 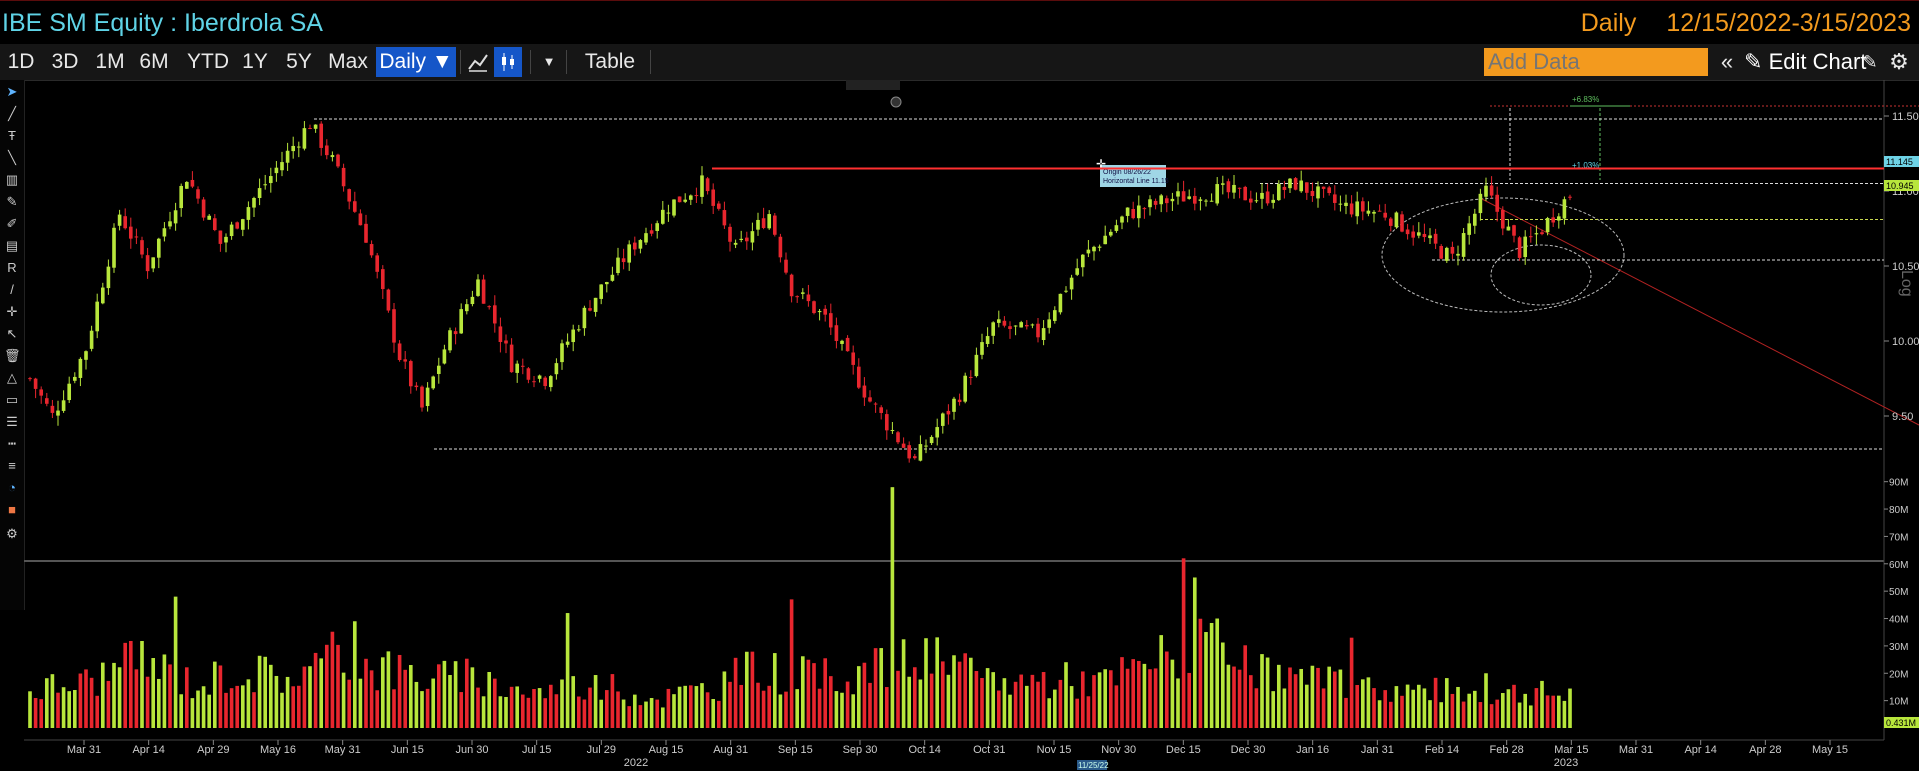 I want to click on date-range: 12/15/2022-3/15/2023, so click(x=1788, y=23).